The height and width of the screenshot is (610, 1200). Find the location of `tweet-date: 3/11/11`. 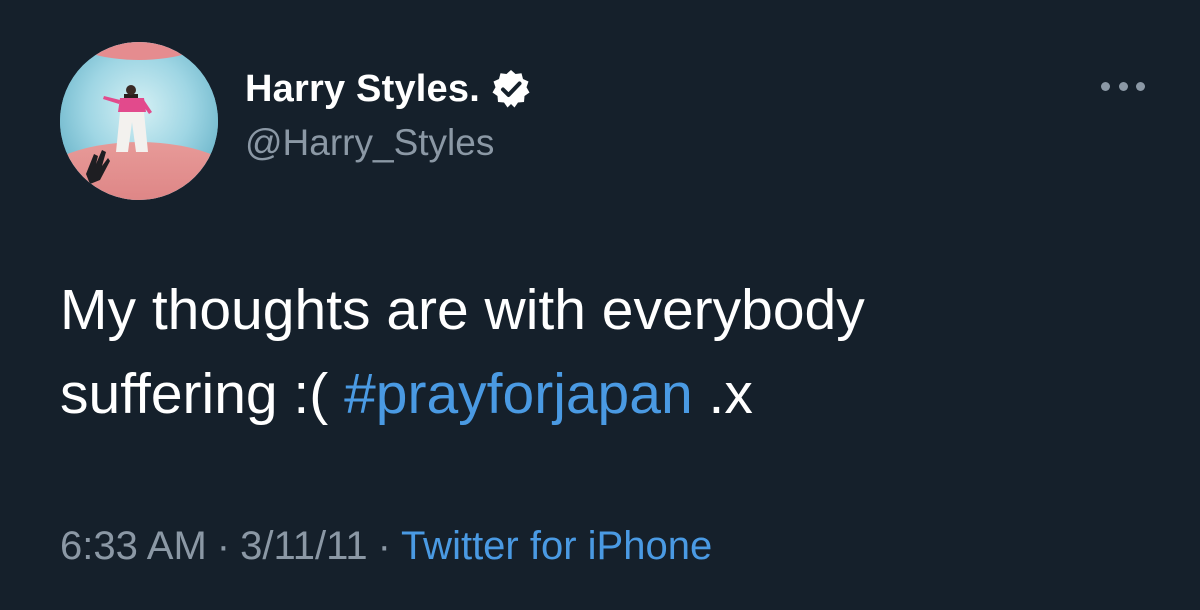

tweet-date: 3/11/11 is located at coordinates (304, 546).